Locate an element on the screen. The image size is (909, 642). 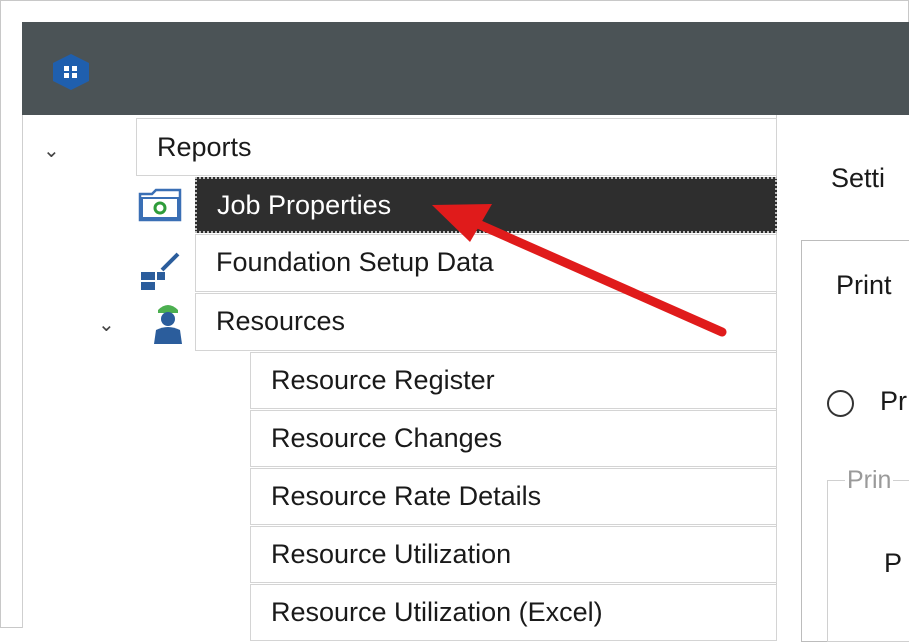
print-label: Print is located at coordinates (864, 285).